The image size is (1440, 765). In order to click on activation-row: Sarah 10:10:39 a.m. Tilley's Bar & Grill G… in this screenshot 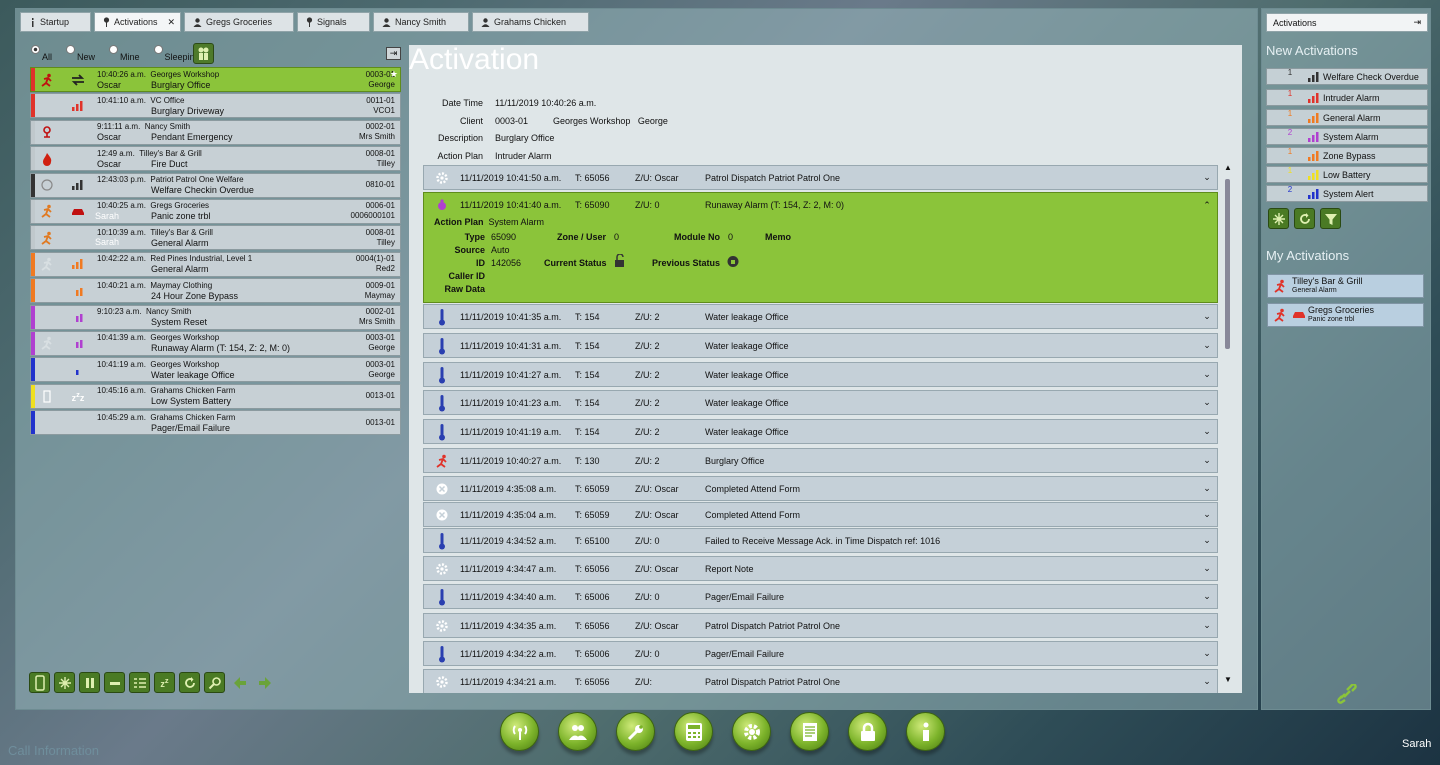, I will do `click(215, 238)`.